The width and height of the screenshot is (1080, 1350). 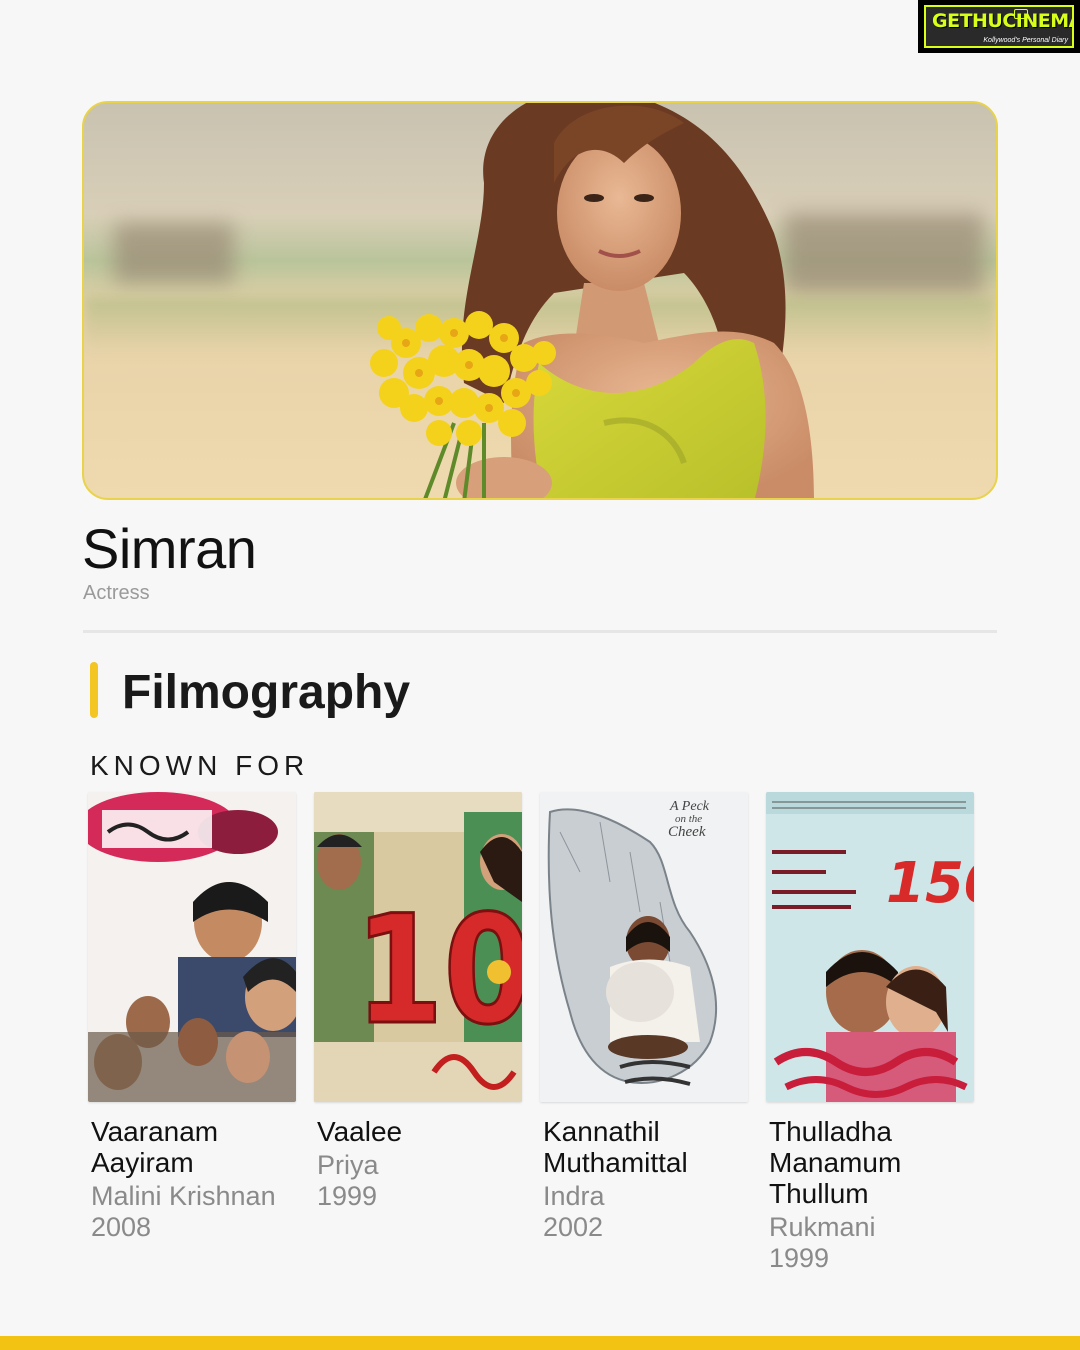 What do you see at coordinates (116, 593) in the screenshot?
I see `profile-role: Actress` at bounding box center [116, 593].